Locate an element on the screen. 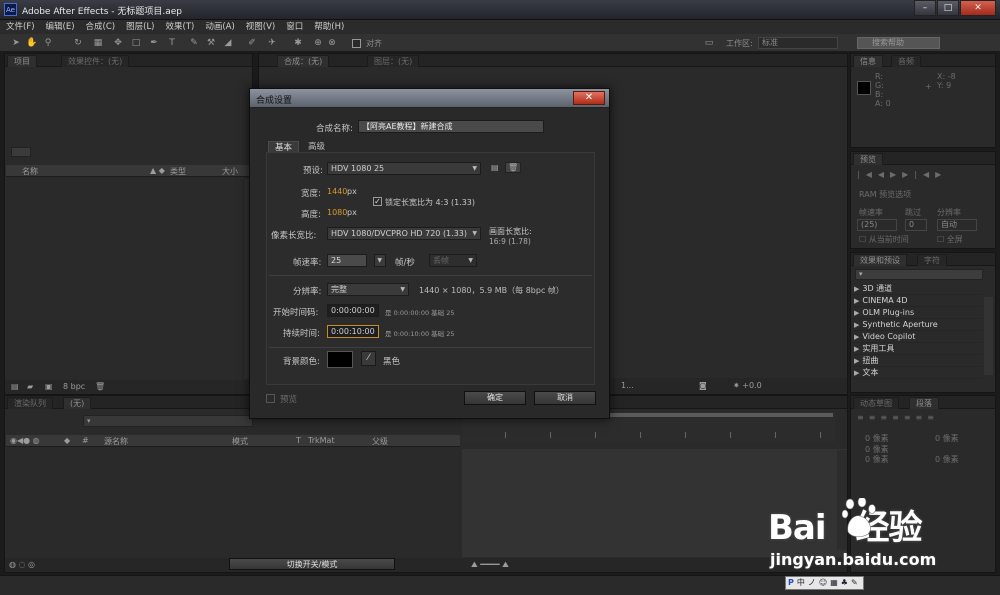  playback-controls-icon: |◀◀▶▶|◀▶ is located at coordinates (902, 174).